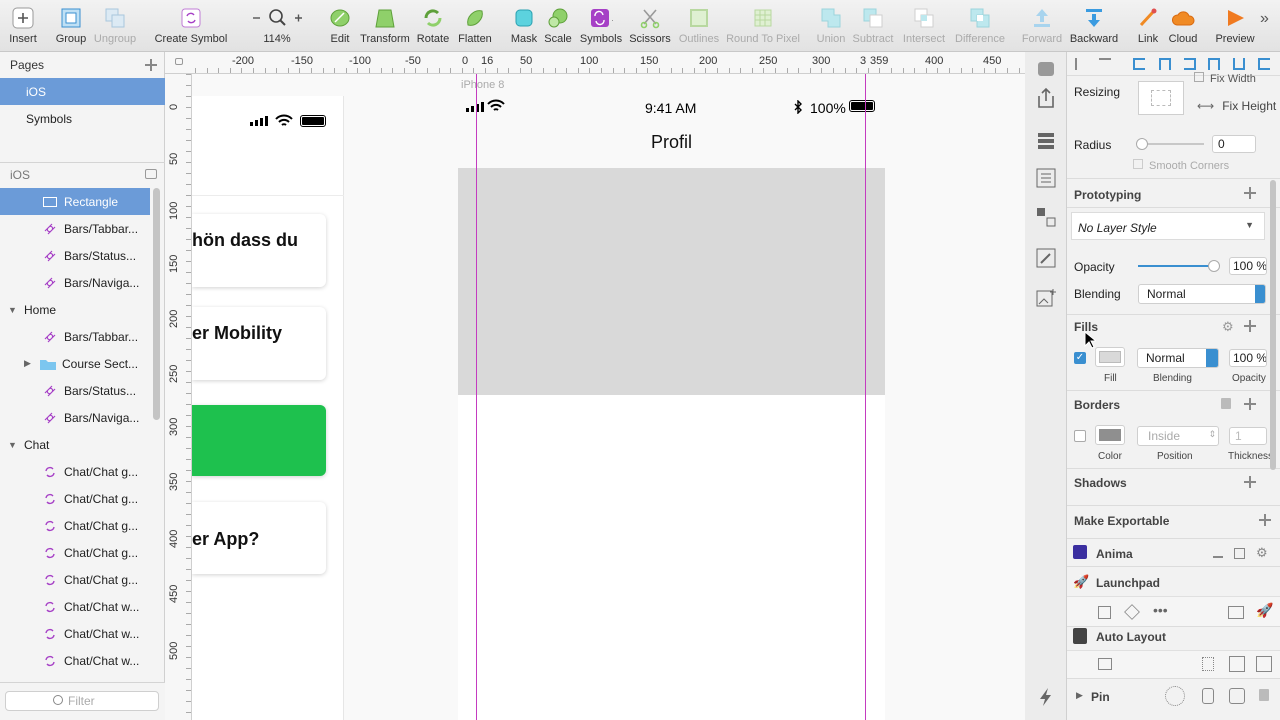  Describe the element at coordinates (151, 174) in the screenshot. I see `collapse-all-icon` at that location.